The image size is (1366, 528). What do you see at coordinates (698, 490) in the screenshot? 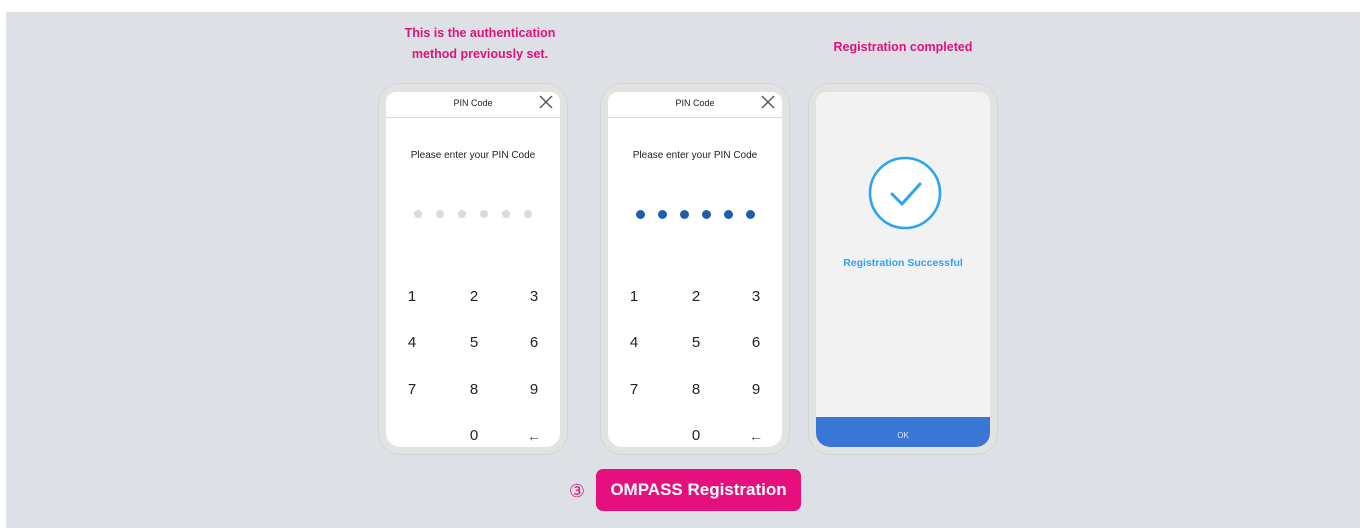
I see `ompass-registration-button: OMPASS Registration` at bounding box center [698, 490].